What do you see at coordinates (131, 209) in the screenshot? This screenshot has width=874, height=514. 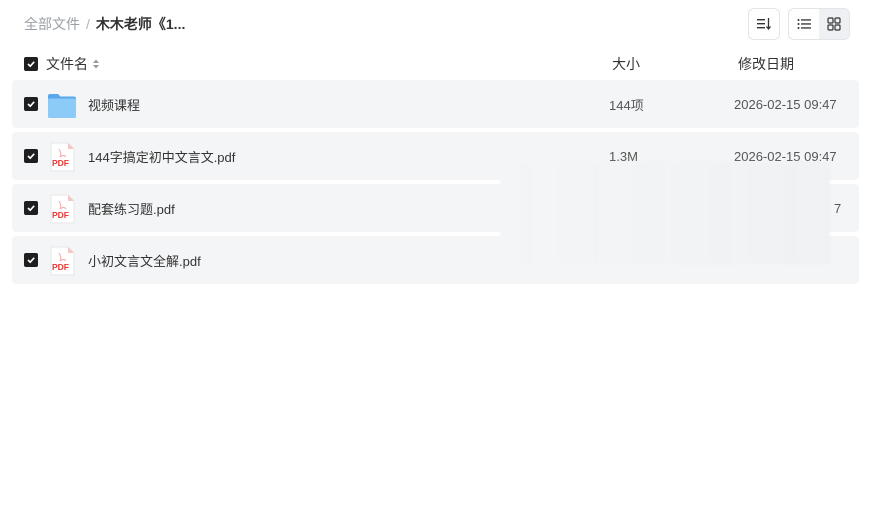 I see `file-name: 配套练习题.pdf` at bounding box center [131, 209].